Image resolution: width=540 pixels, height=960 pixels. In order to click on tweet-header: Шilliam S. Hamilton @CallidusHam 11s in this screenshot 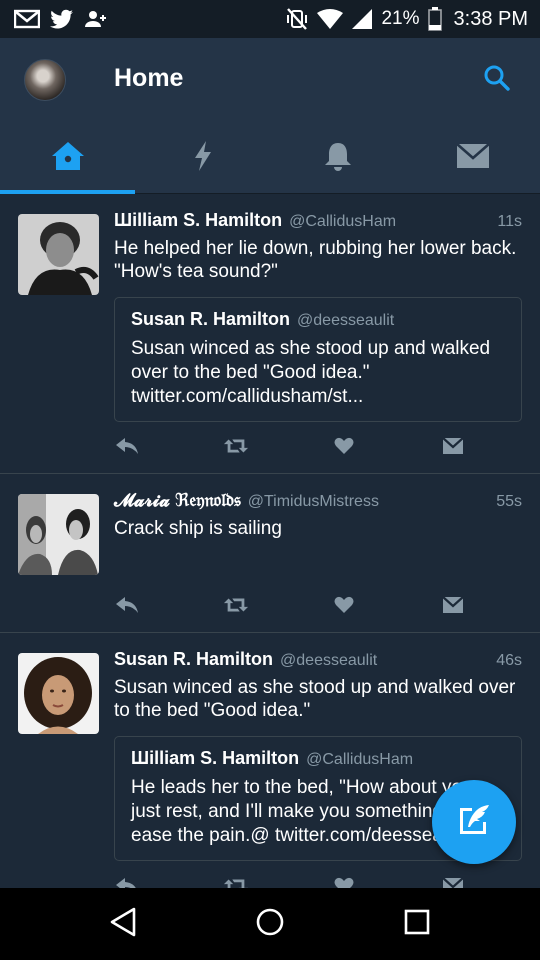, I will do `click(318, 223)`.